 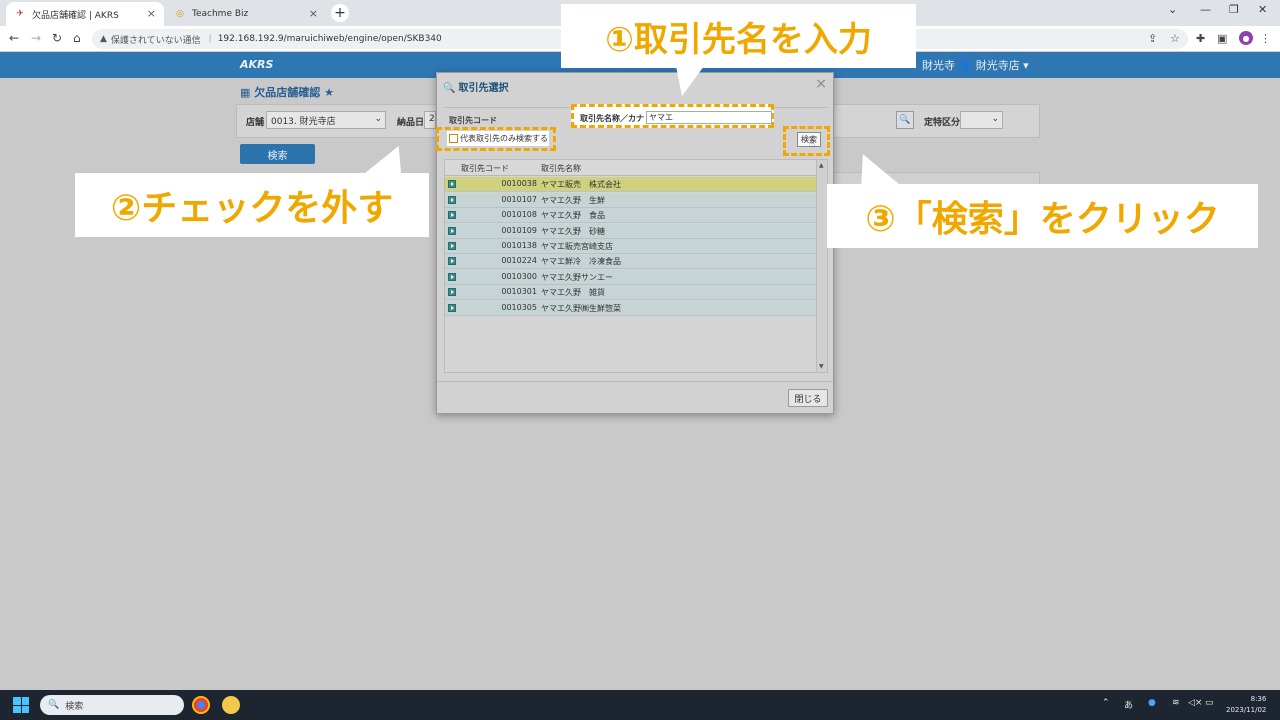 What do you see at coordinates (36, 38) in the screenshot?
I see `forward-icon: →` at bounding box center [36, 38].